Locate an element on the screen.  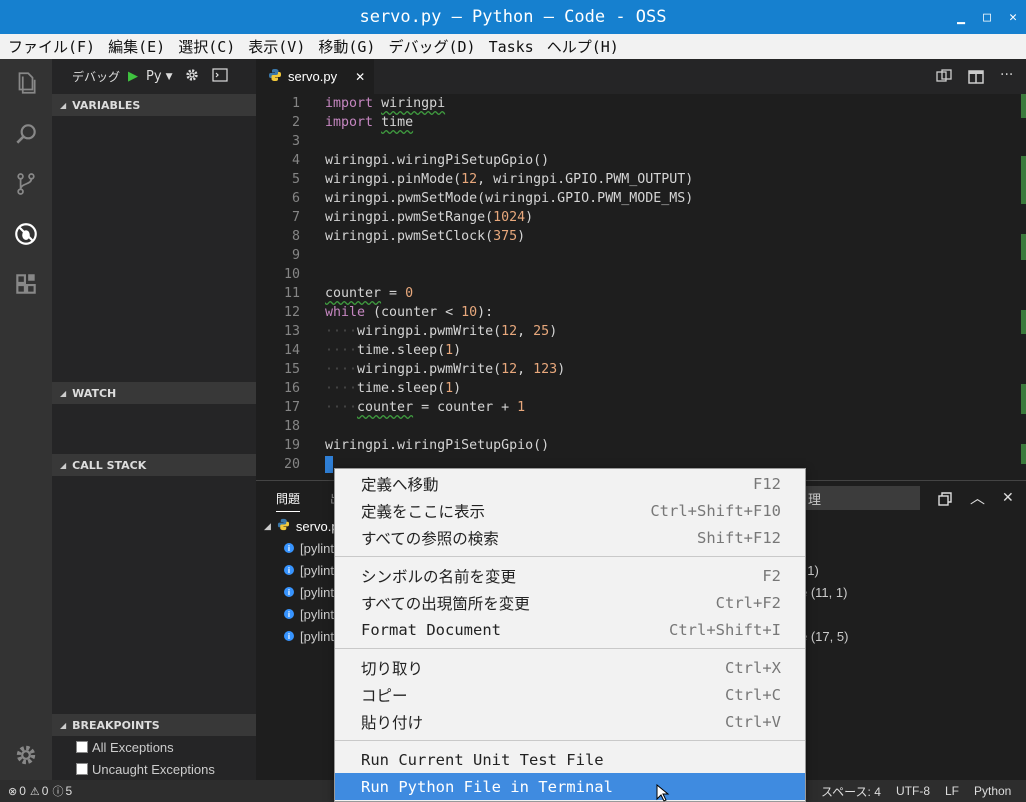
open-changes-icon is located at coordinates (944, 79).